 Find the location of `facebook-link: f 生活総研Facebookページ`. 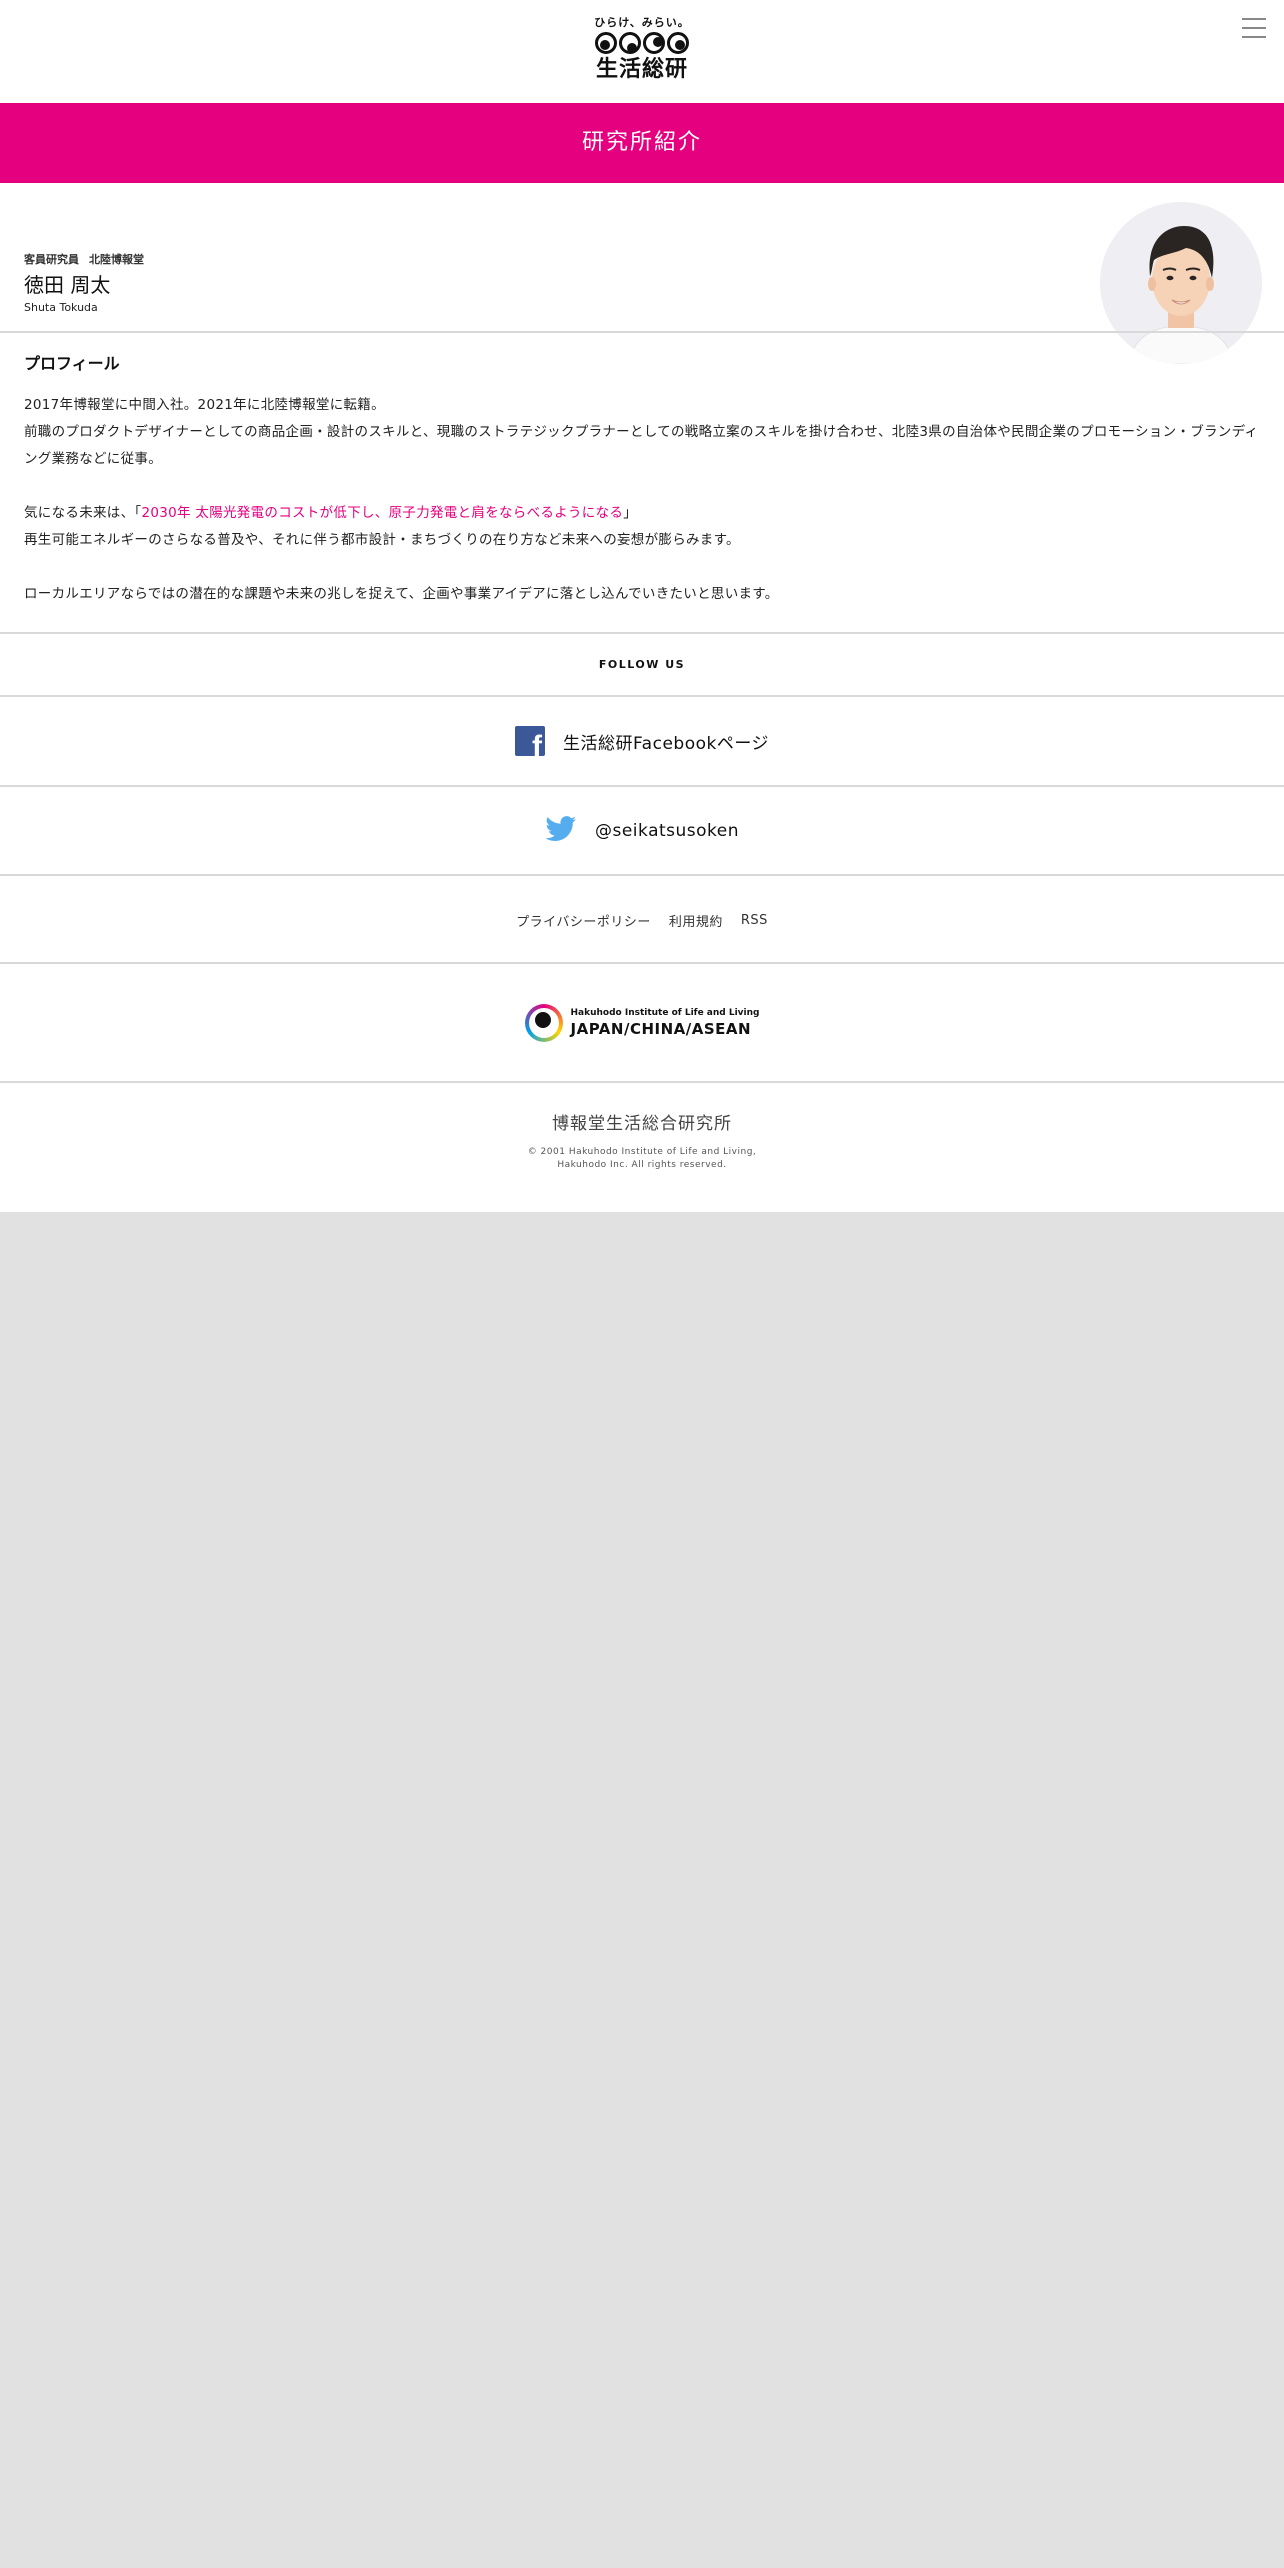

facebook-link: f 生活総研Facebookページ is located at coordinates (642, 741).